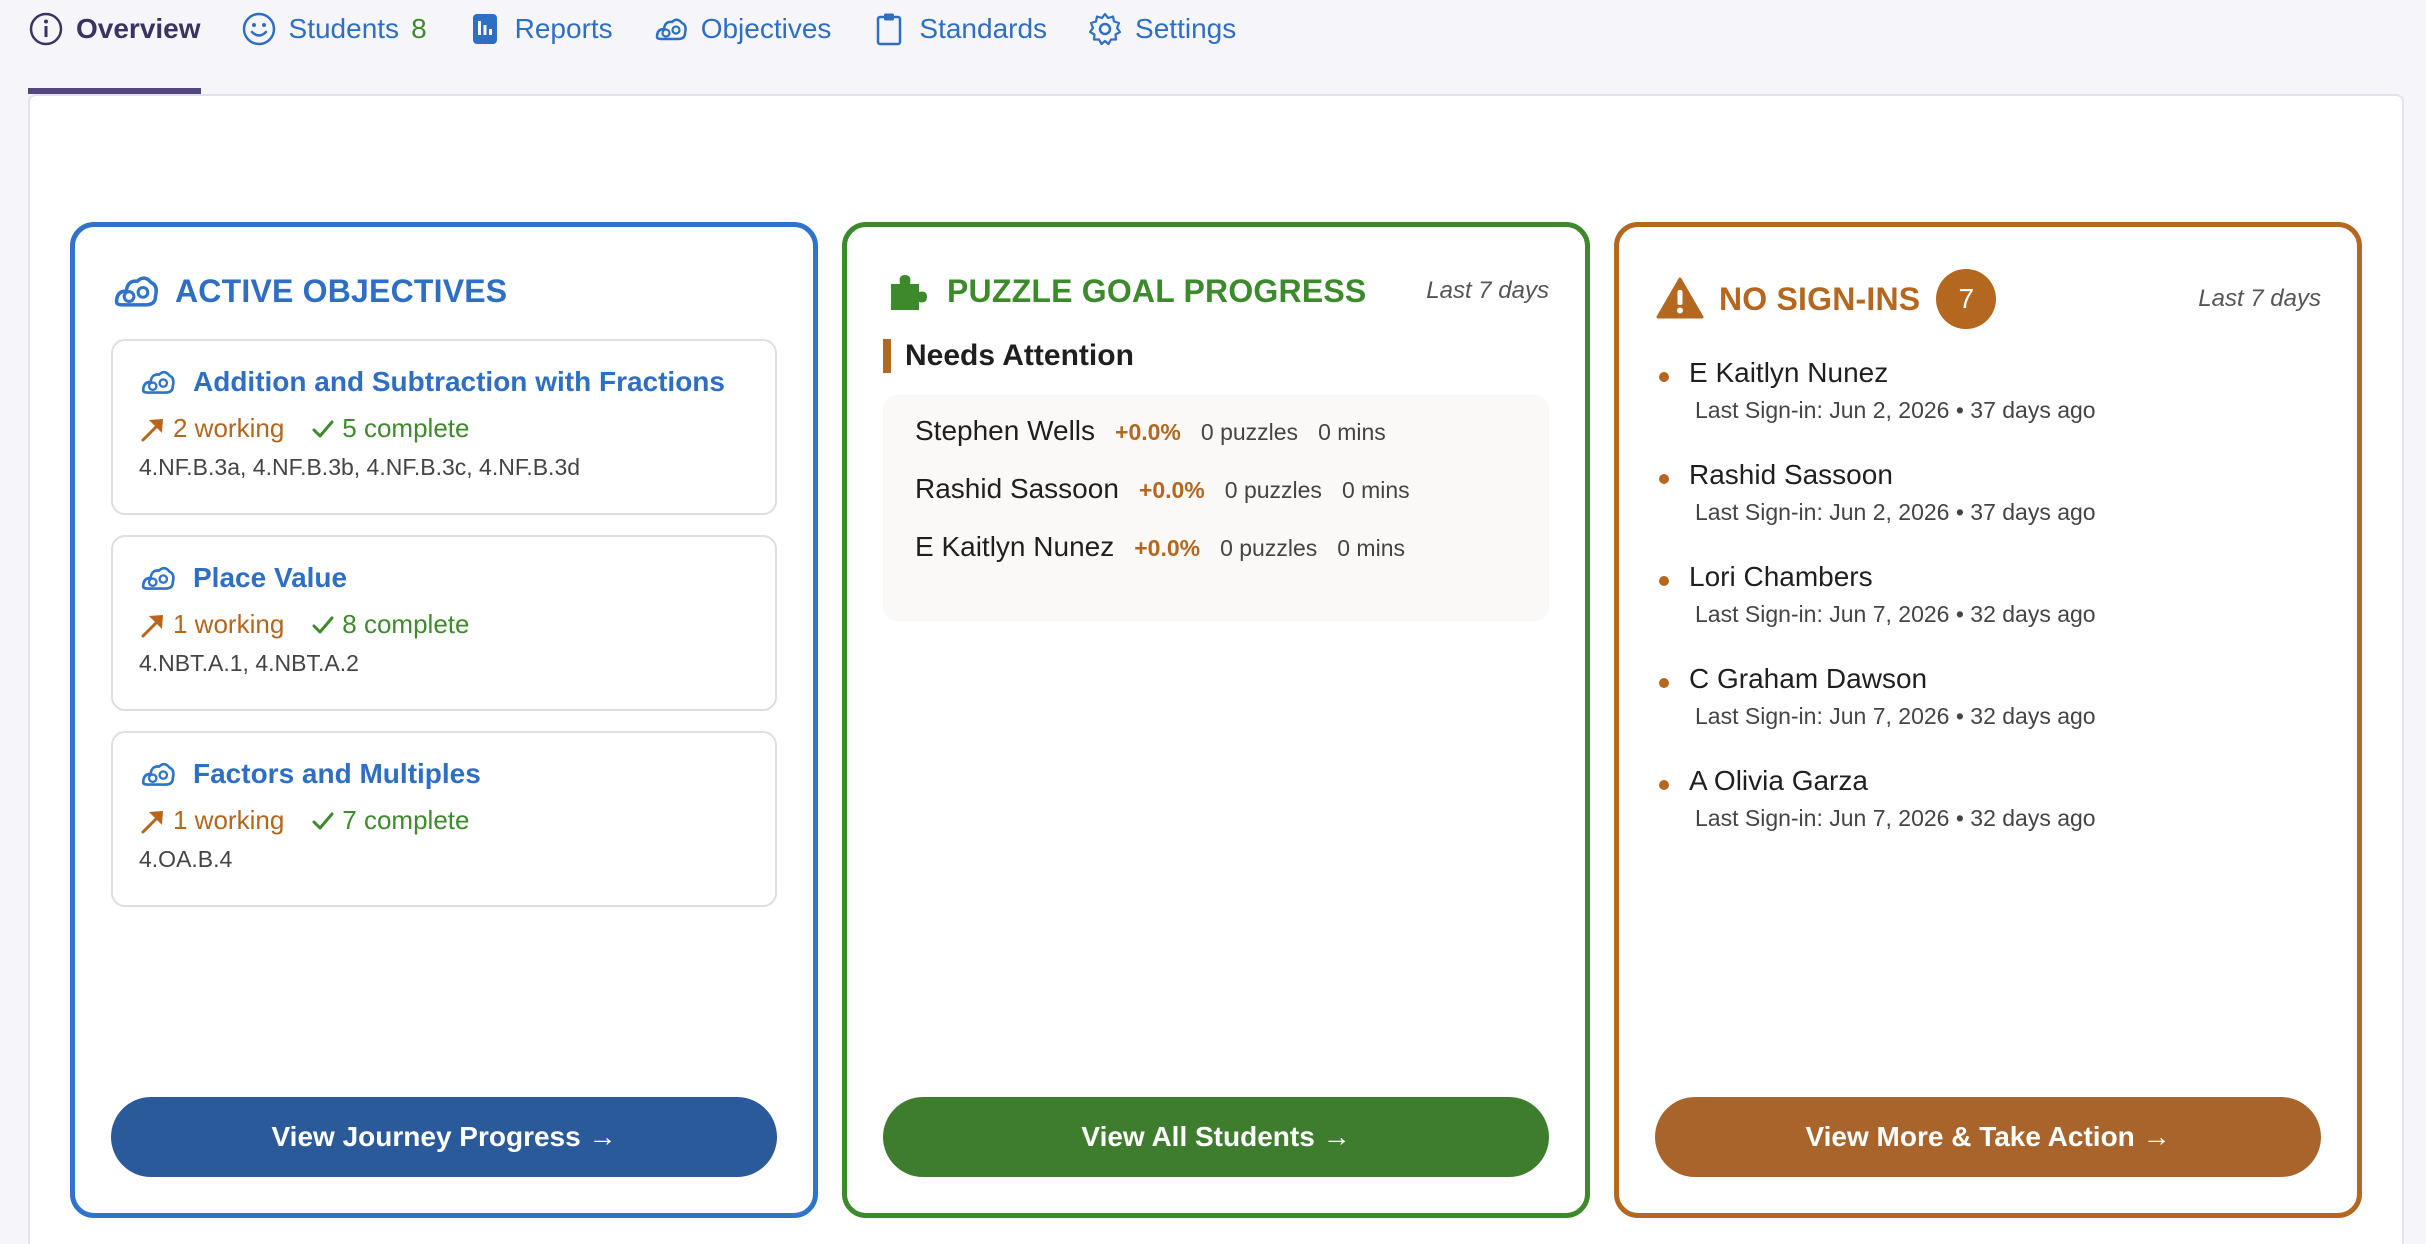  I want to click on student-name: A Olivia Garza, so click(2005, 781).